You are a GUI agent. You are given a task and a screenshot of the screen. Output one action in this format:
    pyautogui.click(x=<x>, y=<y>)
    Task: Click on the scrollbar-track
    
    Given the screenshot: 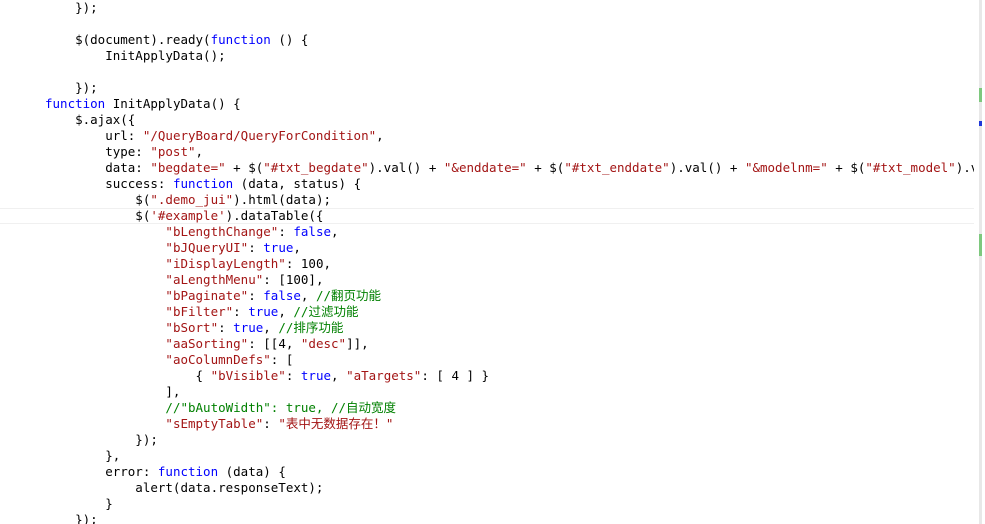 What is the action you would take?
    pyautogui.click(x=980, y=262)
    